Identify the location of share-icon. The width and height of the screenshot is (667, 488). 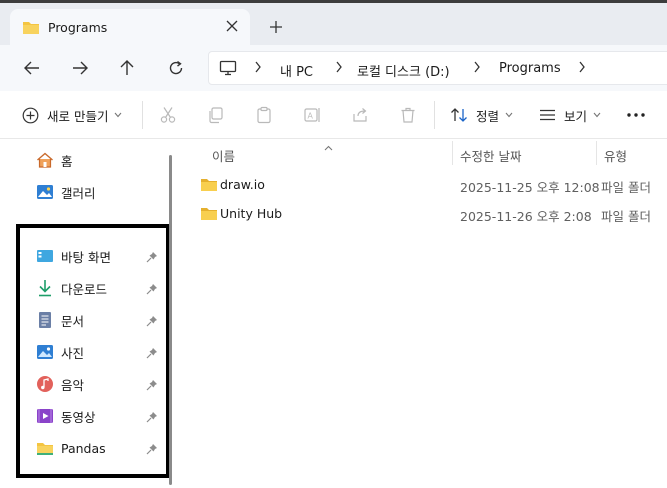
(360, 115).